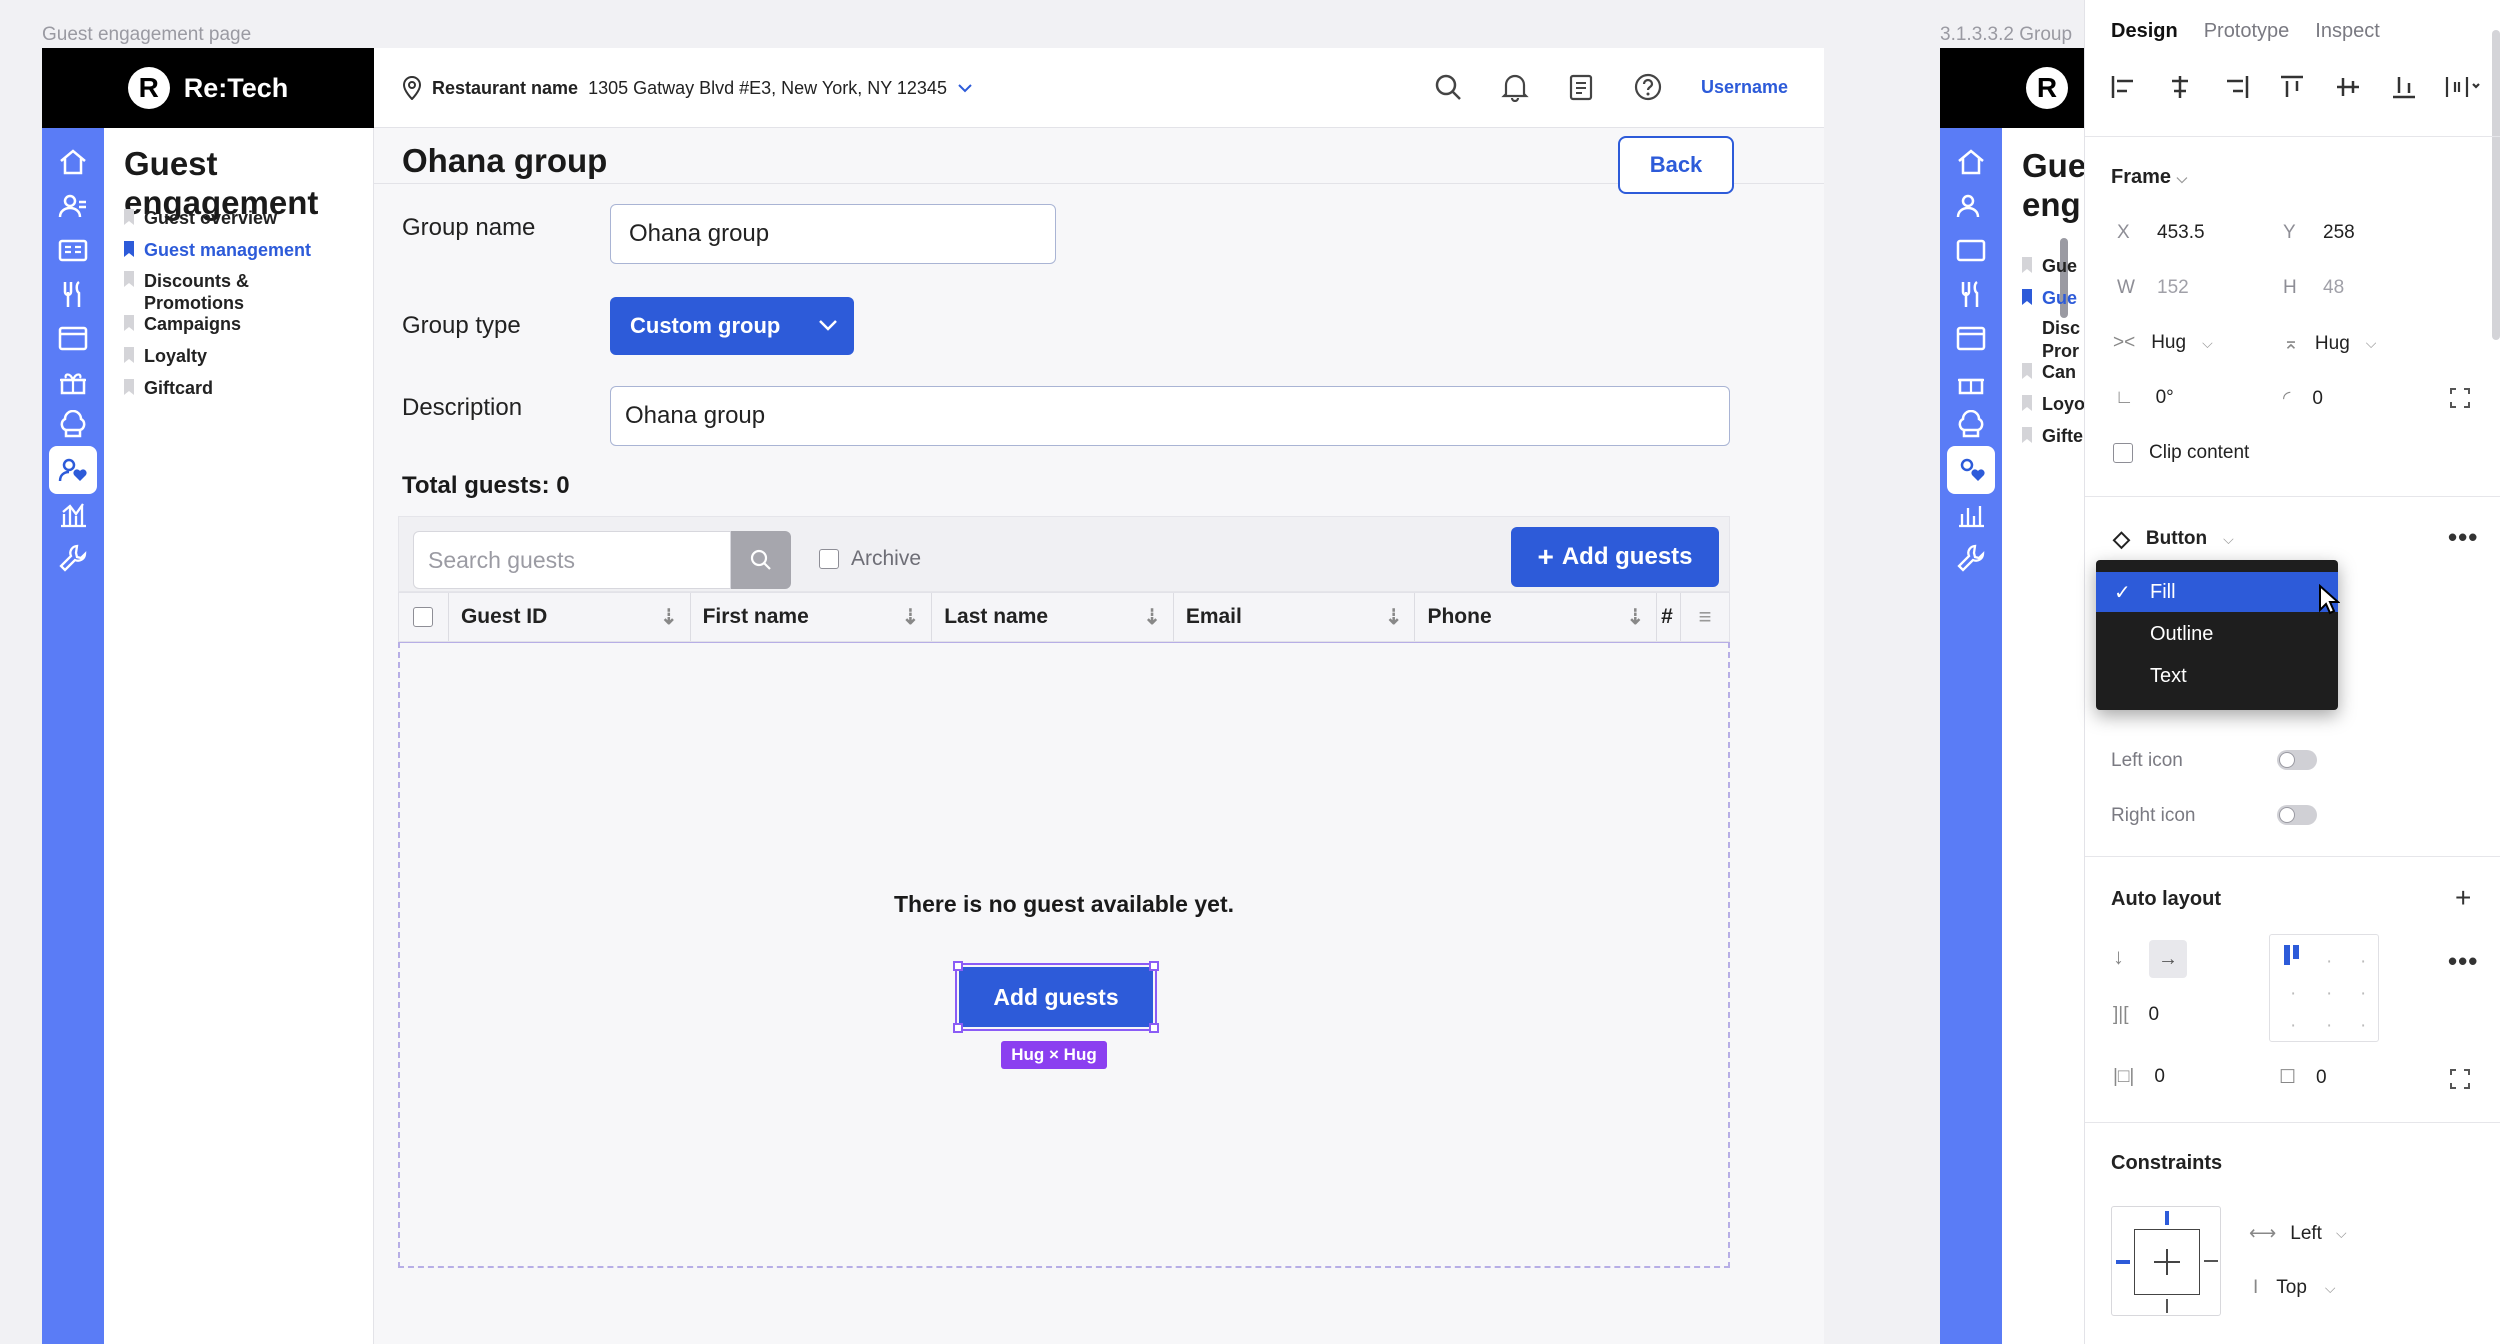 The height and width of the screenshot is (1344, 2500). I want to click on utensils-icon, so click(73, 294).